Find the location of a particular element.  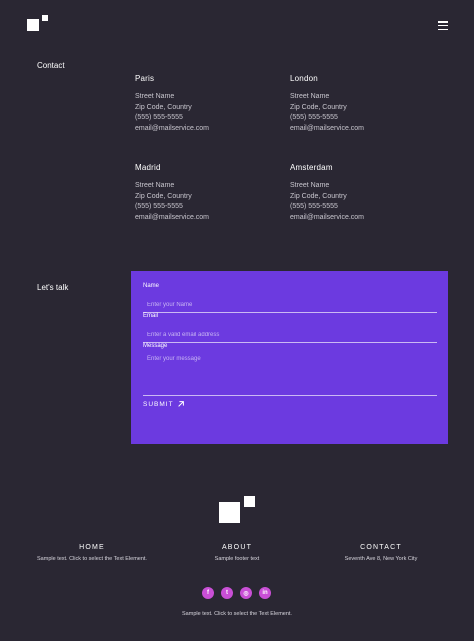

arrow-up-right-icon is located at coordinates (180, 404).